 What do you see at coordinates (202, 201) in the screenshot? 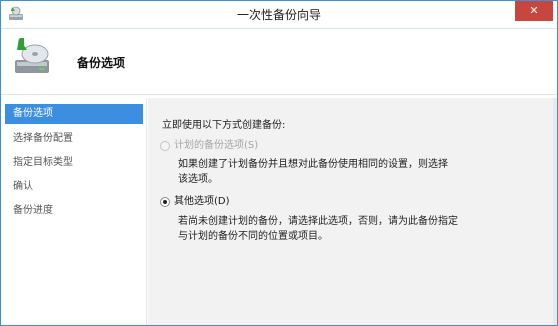
I see `other-option-label: 其他选项(D)` at bounding box center [202, 201].